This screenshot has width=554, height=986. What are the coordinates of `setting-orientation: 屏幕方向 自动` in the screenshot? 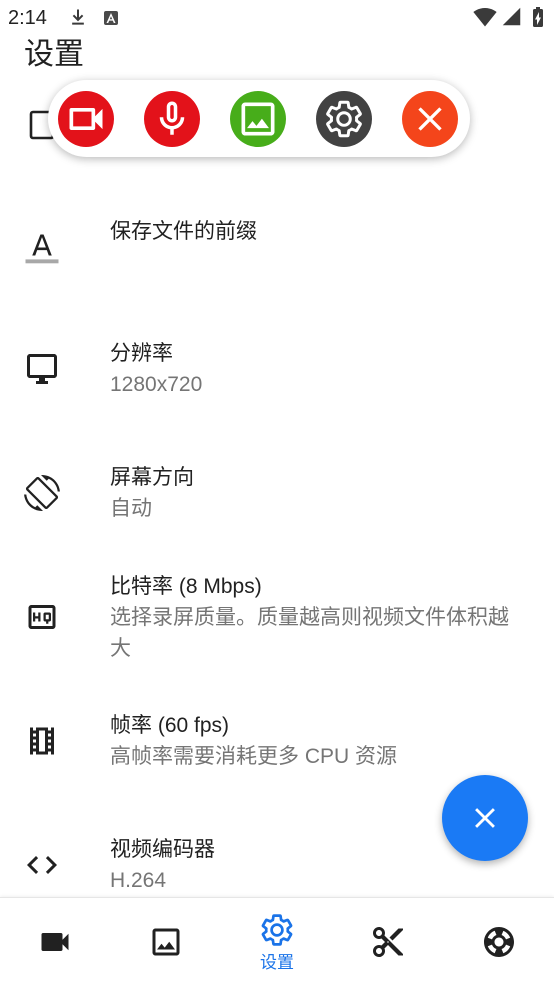 It's located at (277, 493).